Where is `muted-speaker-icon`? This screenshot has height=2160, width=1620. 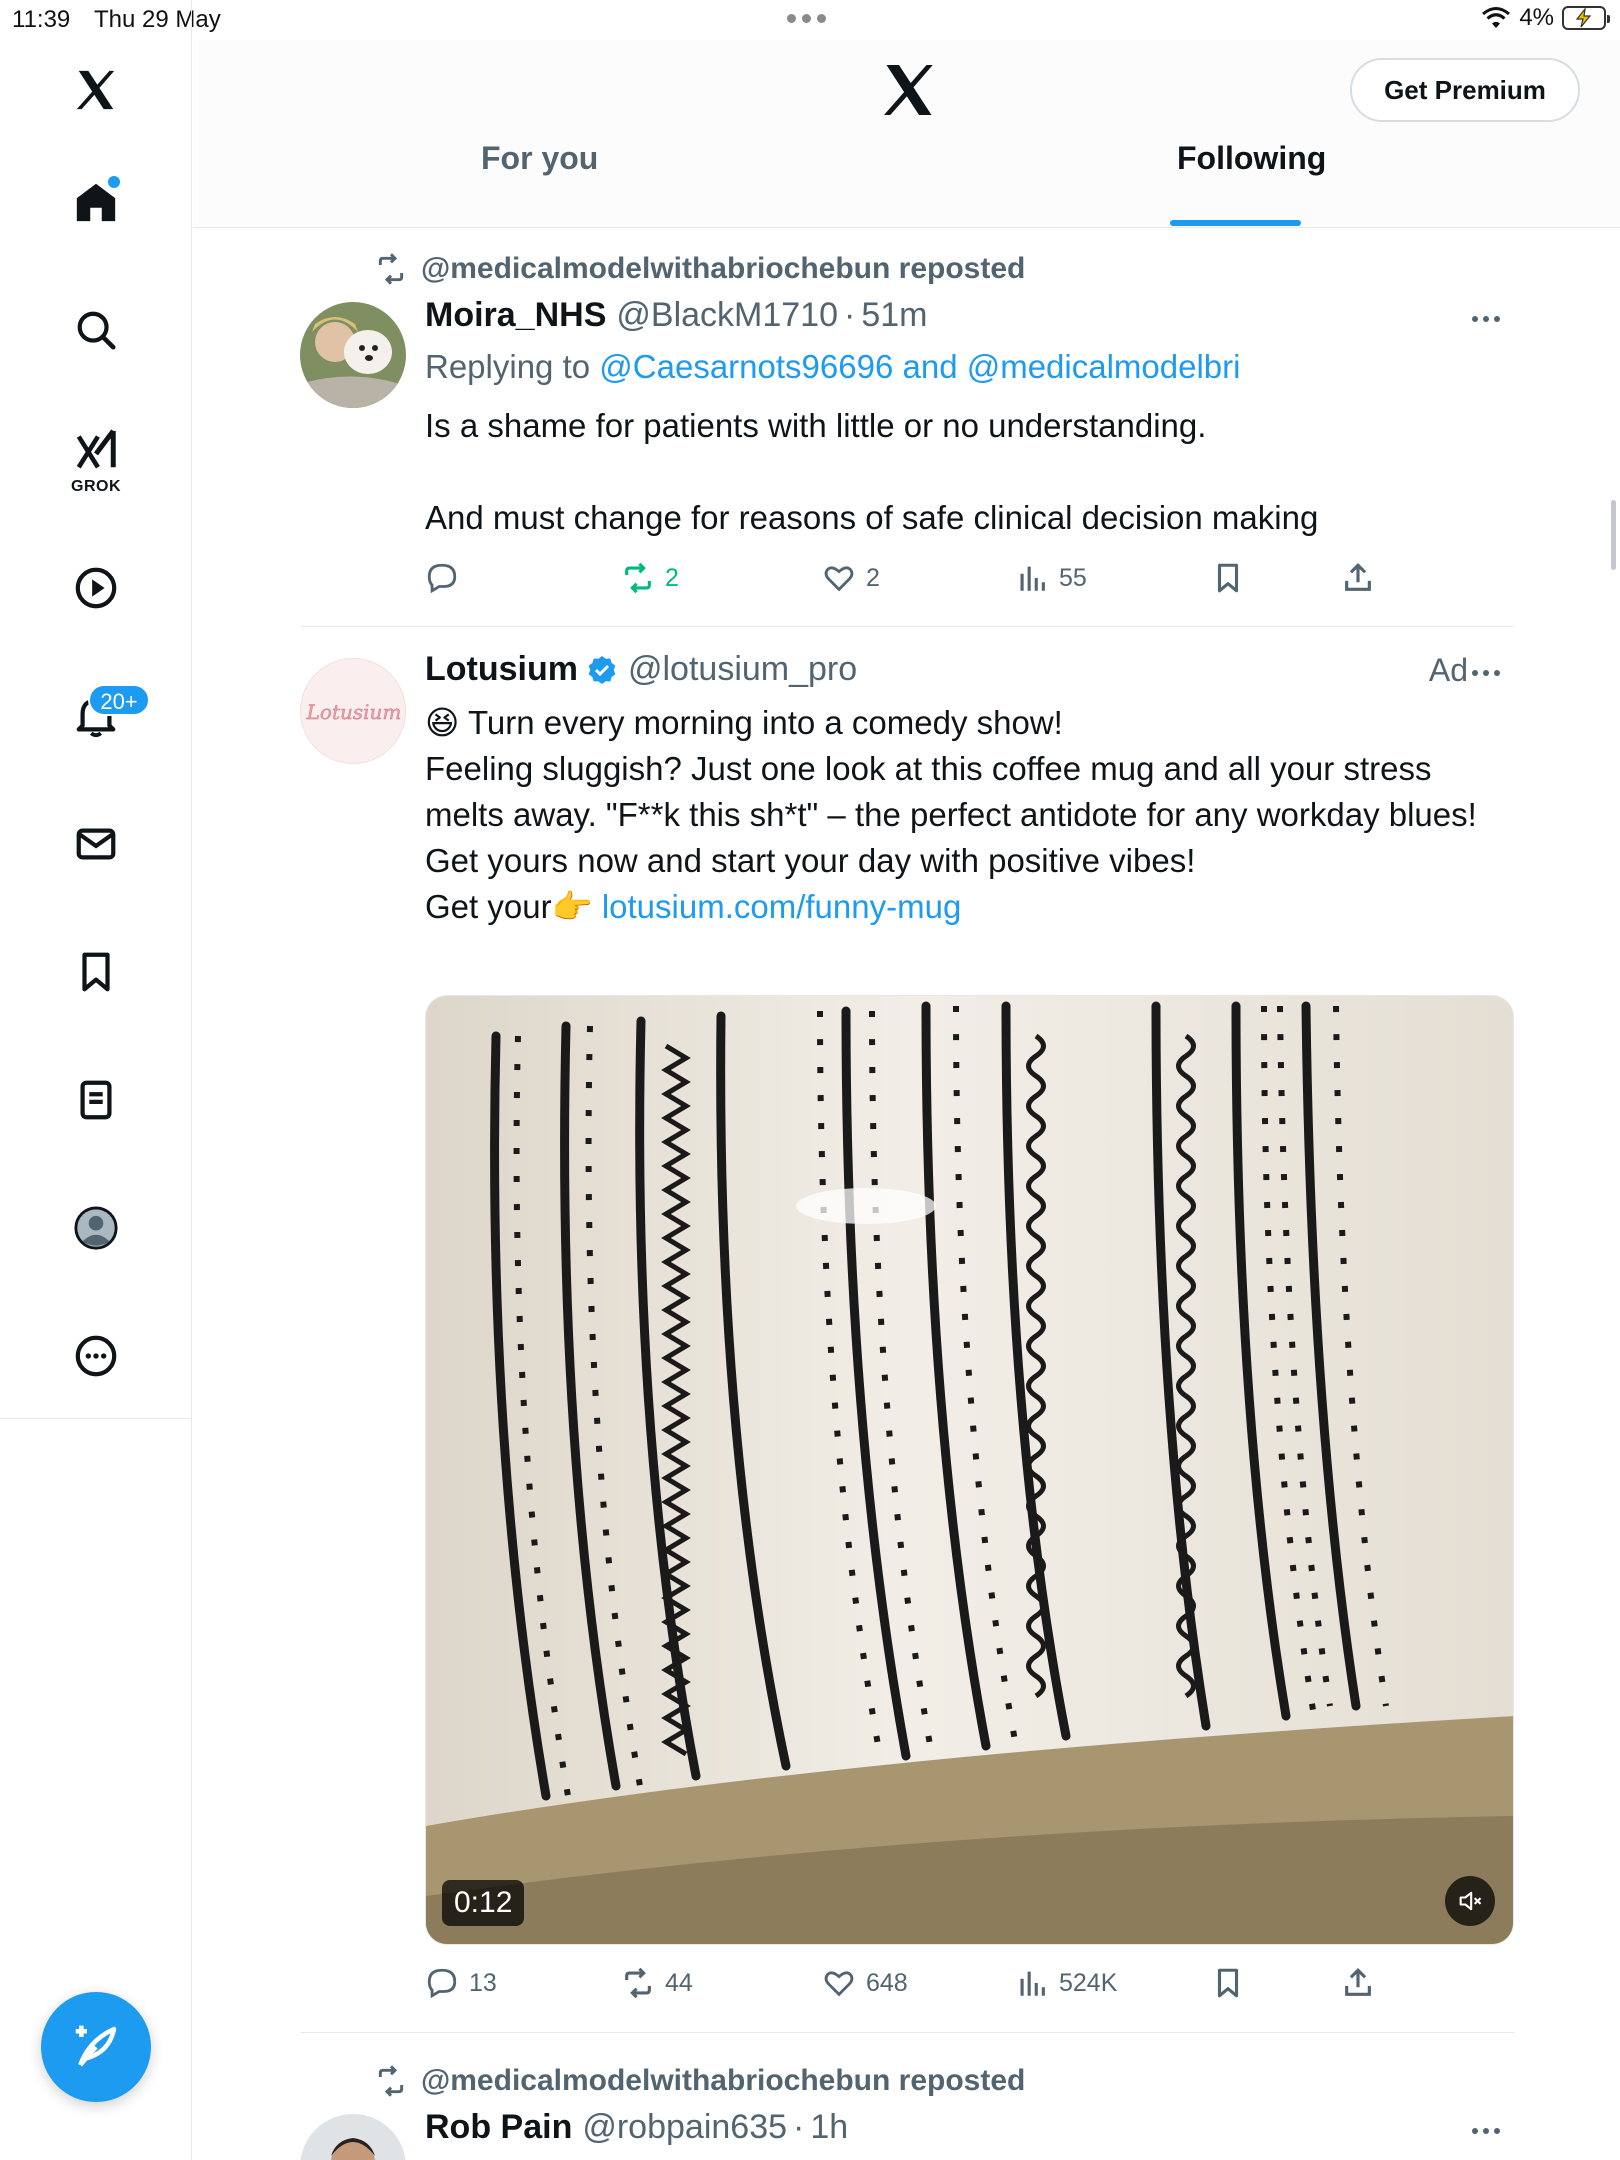
muted-speaker-icon is located at coordinates (1470, 1901).